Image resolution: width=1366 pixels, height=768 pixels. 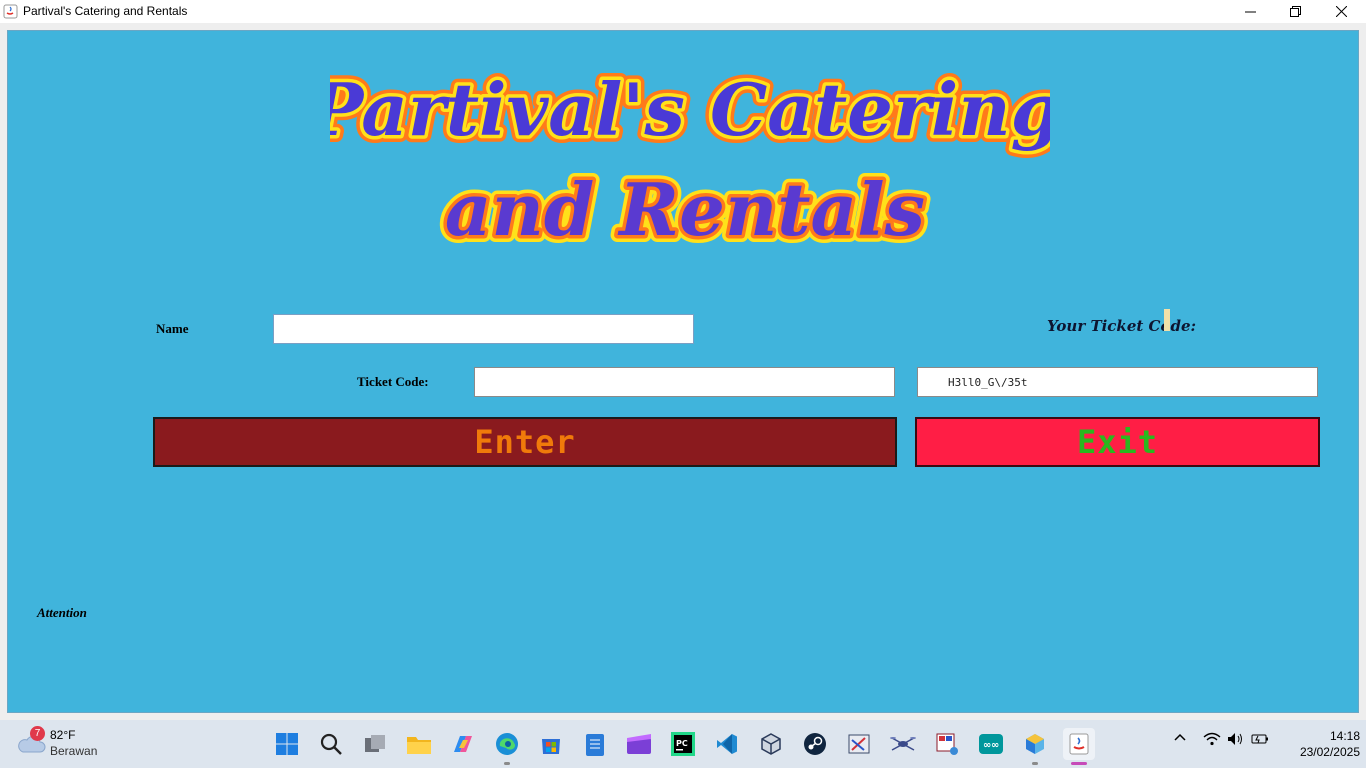 What do you see at coordinates (331, 744) in the screenshot?
I see `search-icon` at bounding box center [331, 744].